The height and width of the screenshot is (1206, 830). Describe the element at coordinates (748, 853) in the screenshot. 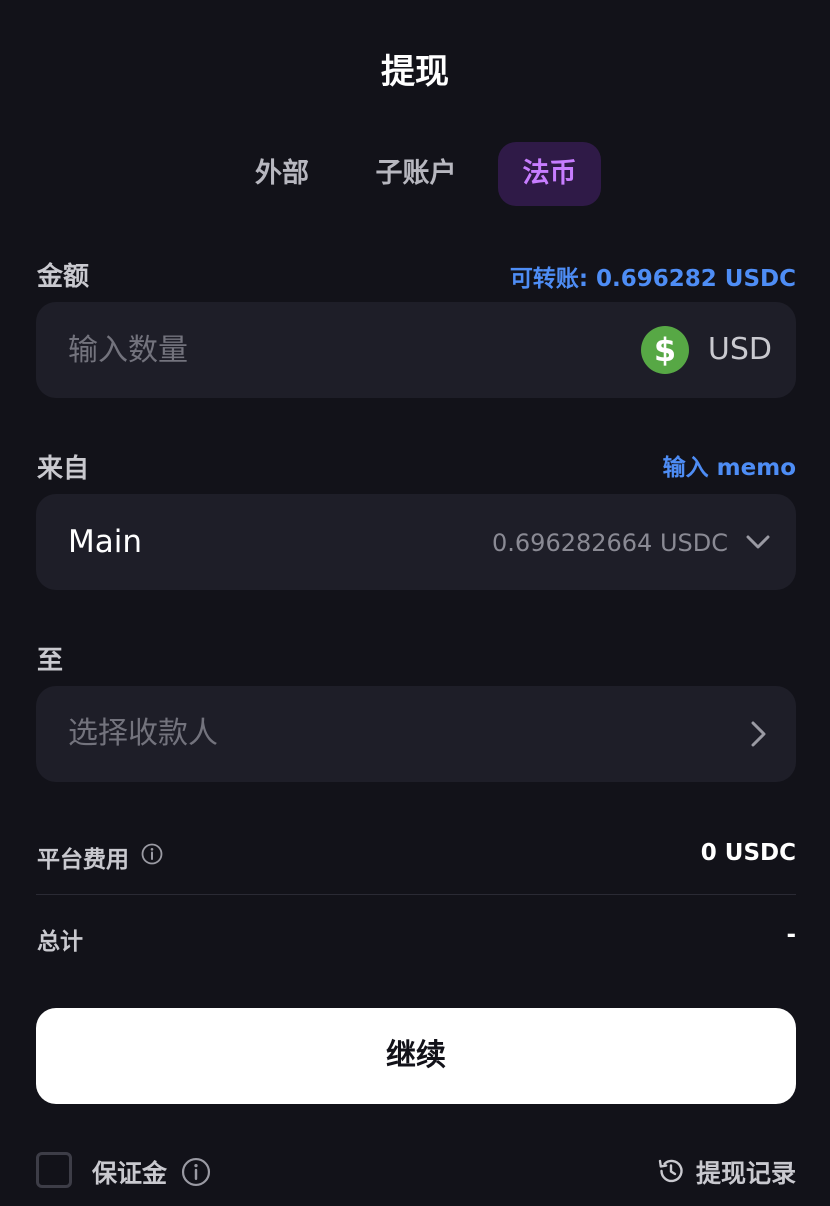

I see `platform-fee-value: 0 USDC` at that location.